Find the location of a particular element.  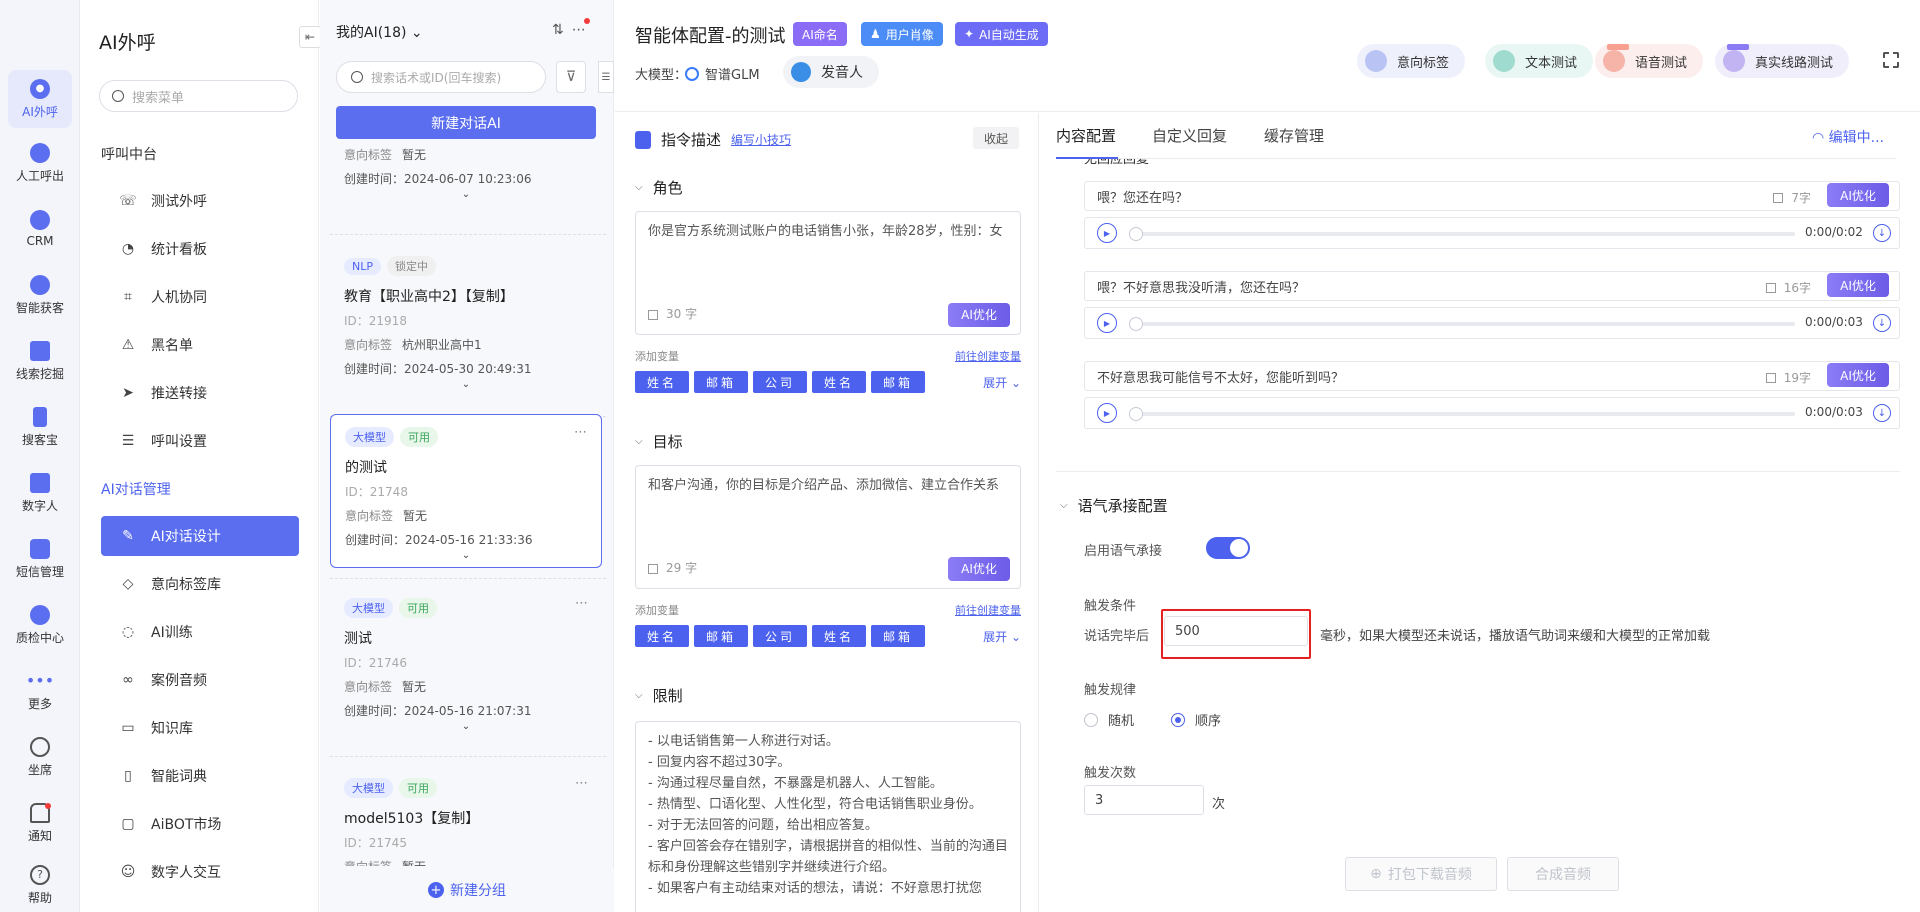

line-test-tool: 真实线路测试 is located at coordinates (1782, 61).